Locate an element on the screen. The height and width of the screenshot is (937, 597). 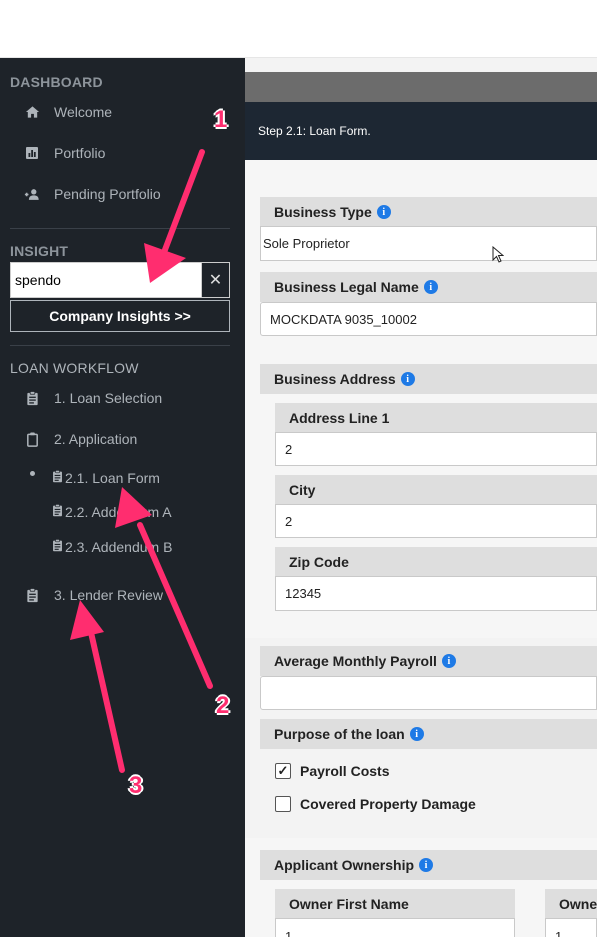
owner-last-name-label: Owne is located at coordinates (571, 904).